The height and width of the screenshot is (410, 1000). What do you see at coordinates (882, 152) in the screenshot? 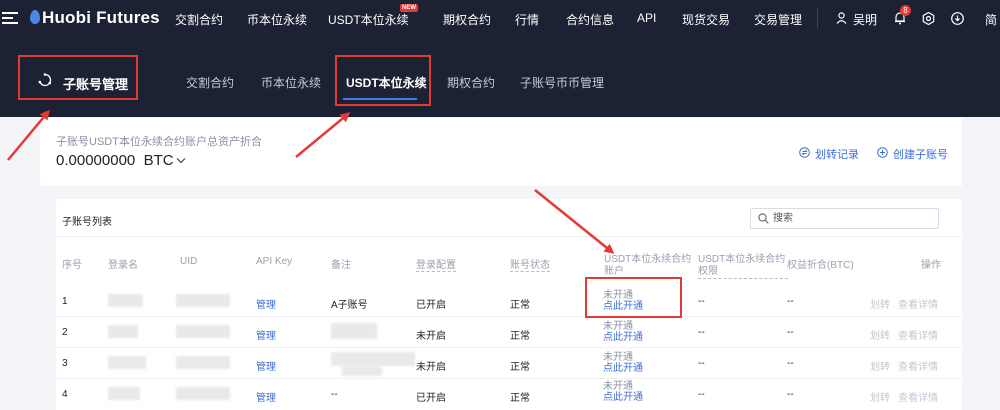
I see `plus-circle-icon` at bounding box center [882, 152].